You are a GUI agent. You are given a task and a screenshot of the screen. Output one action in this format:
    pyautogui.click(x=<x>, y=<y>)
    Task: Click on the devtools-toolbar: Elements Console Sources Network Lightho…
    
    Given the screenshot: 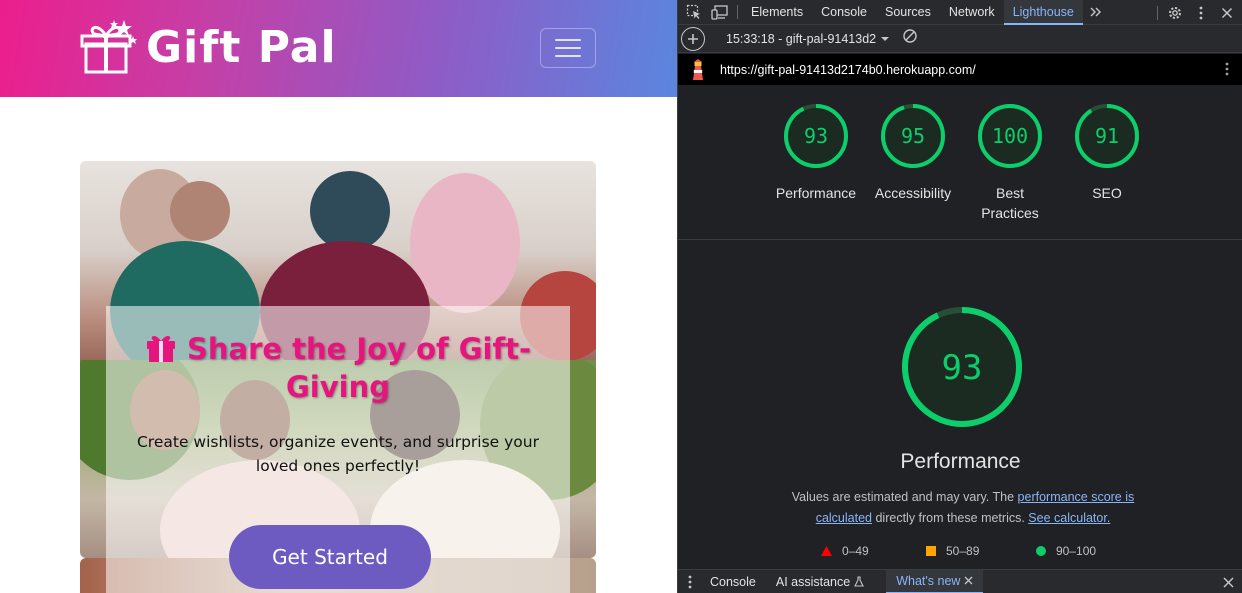 What is the action you would take?
    pyautogui.click(x=960, y=12)
    